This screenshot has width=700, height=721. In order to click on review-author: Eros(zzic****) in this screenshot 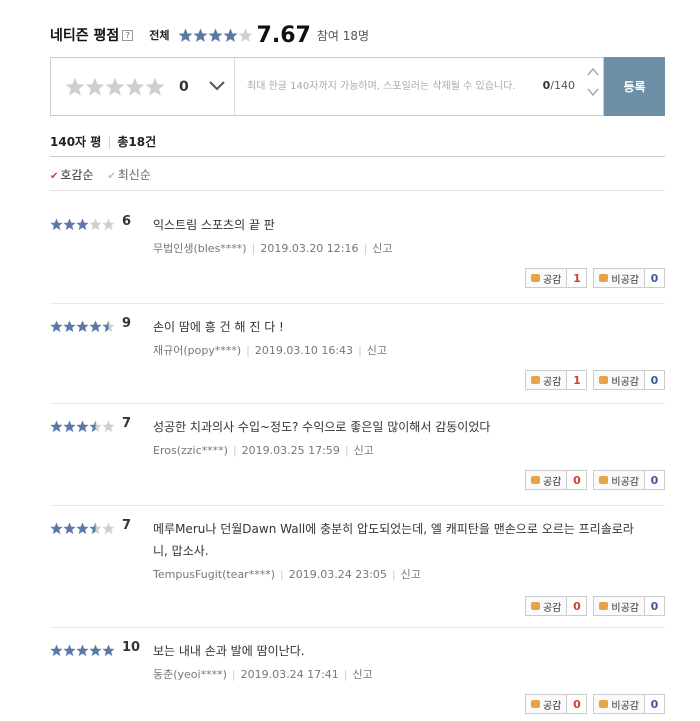, I will do `click(190, 450)`.